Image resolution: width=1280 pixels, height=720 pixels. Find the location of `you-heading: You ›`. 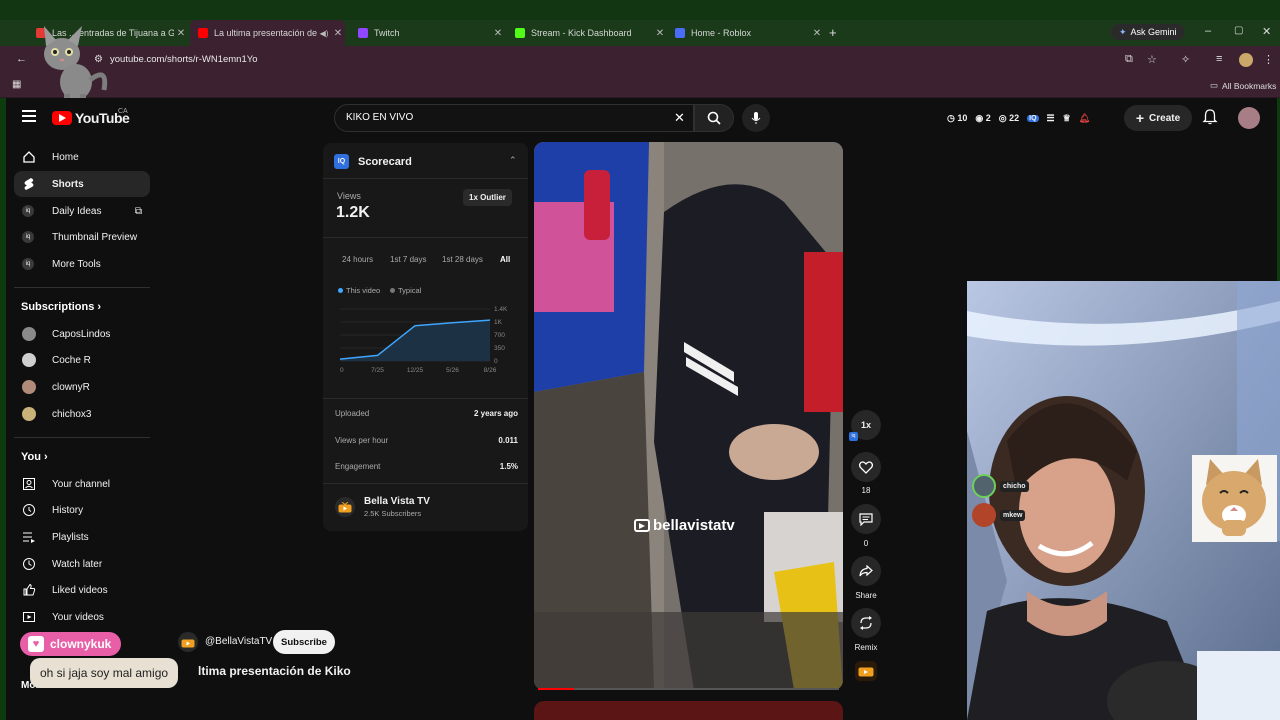

you-heading: You › is located at coordinates (34, 457).